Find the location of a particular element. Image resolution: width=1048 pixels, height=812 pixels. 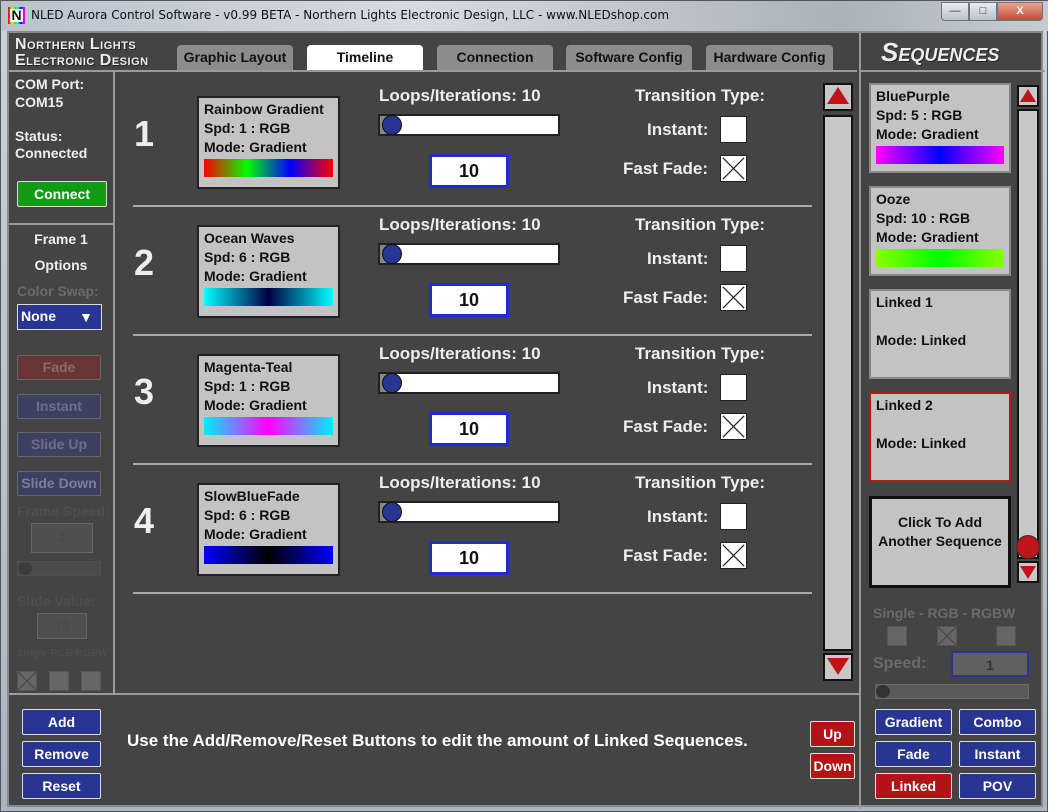

frame-speed-slider-knob is located at coordinates (25, 568).